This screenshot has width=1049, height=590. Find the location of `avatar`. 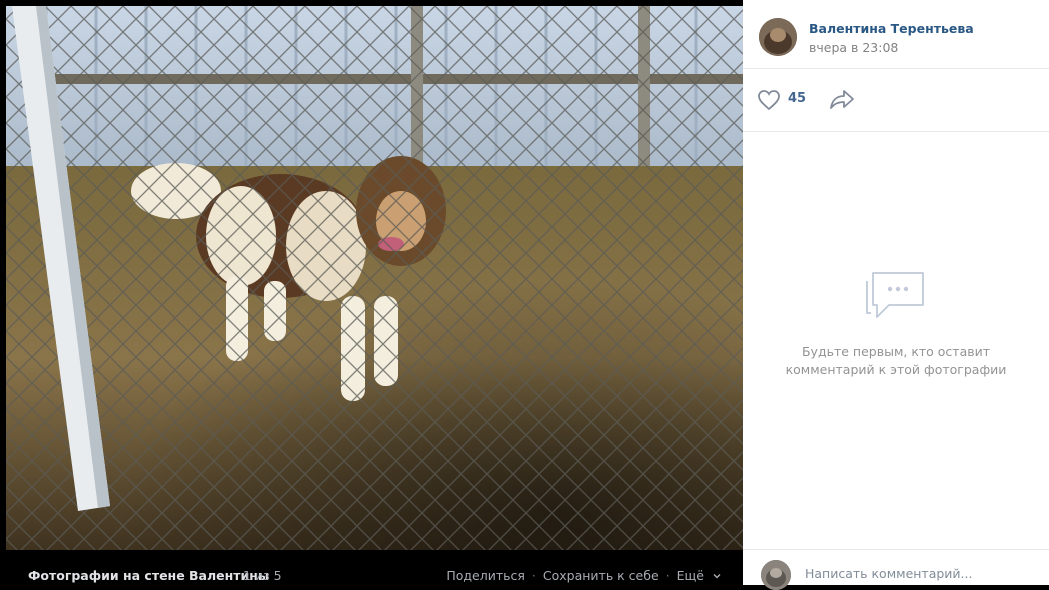

avatar is located at coordinates (778, 37).